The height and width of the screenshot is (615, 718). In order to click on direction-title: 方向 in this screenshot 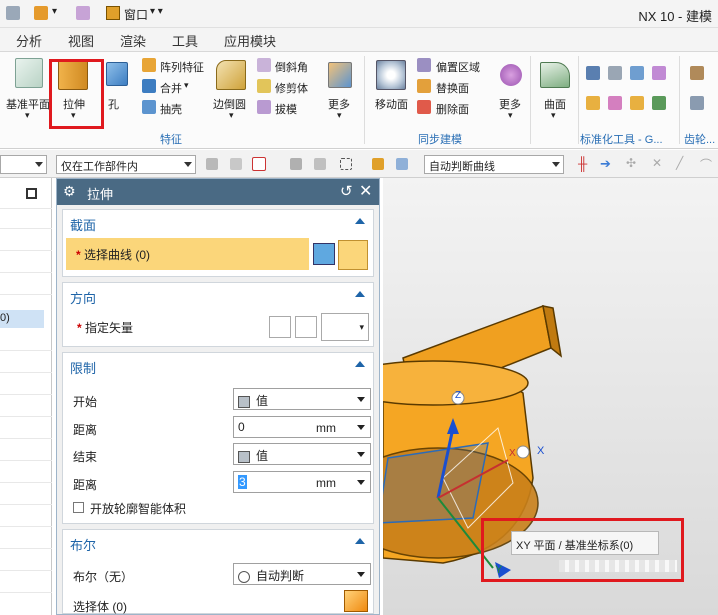, I will do `click(83, 297)`.